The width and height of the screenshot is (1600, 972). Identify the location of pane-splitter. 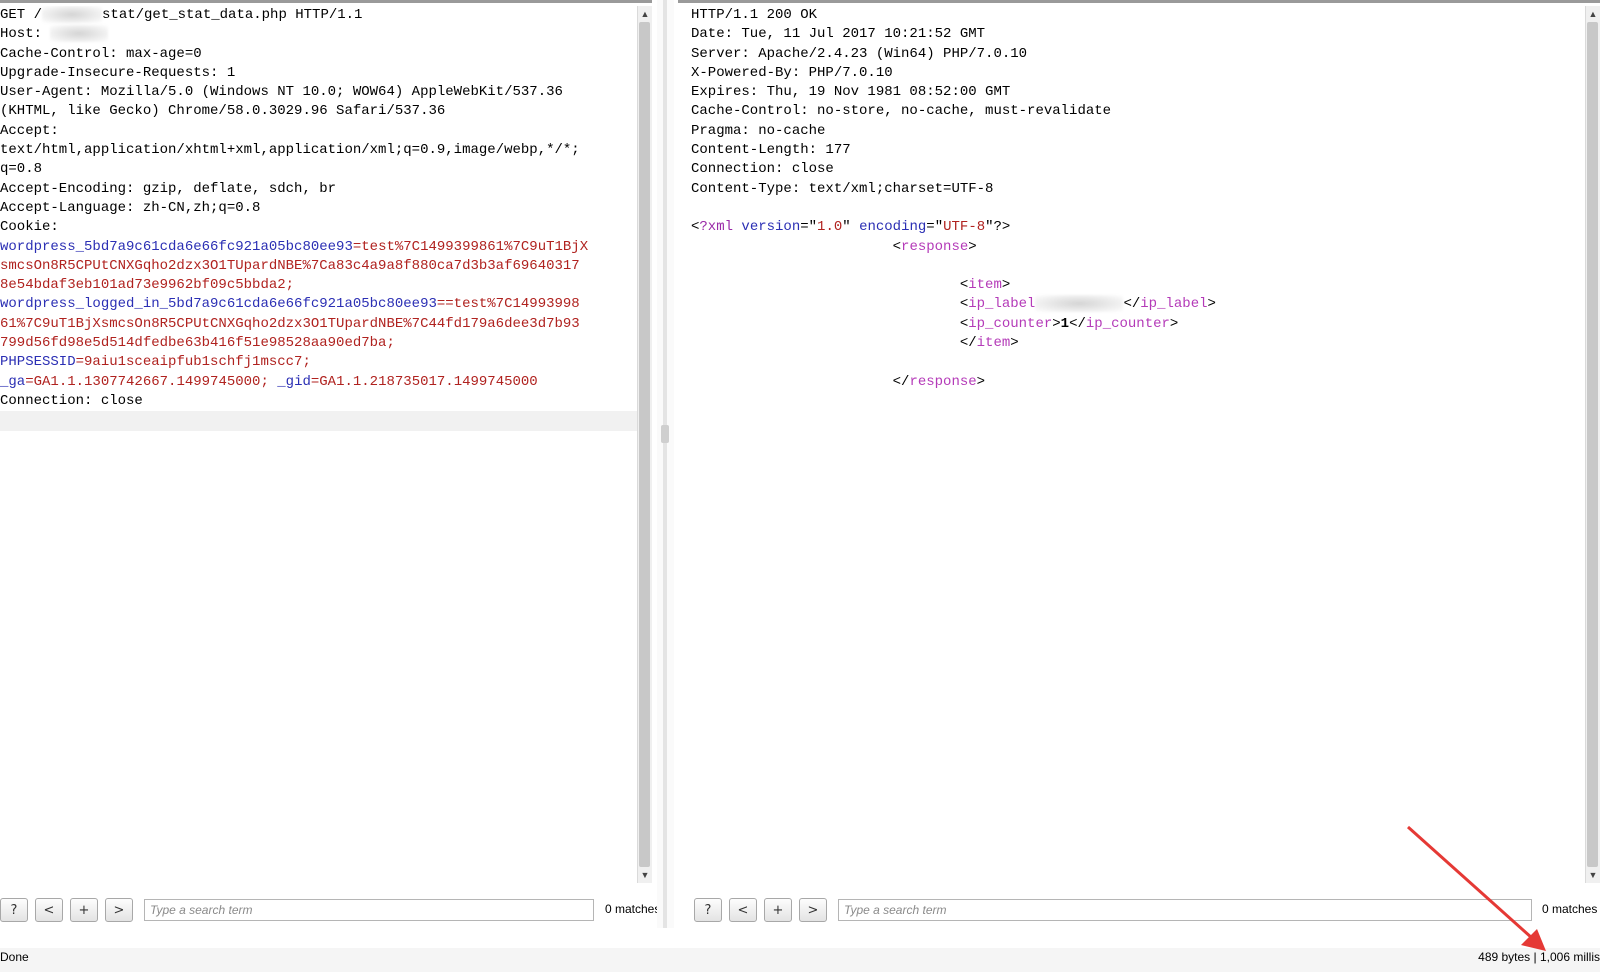
(665, 464).